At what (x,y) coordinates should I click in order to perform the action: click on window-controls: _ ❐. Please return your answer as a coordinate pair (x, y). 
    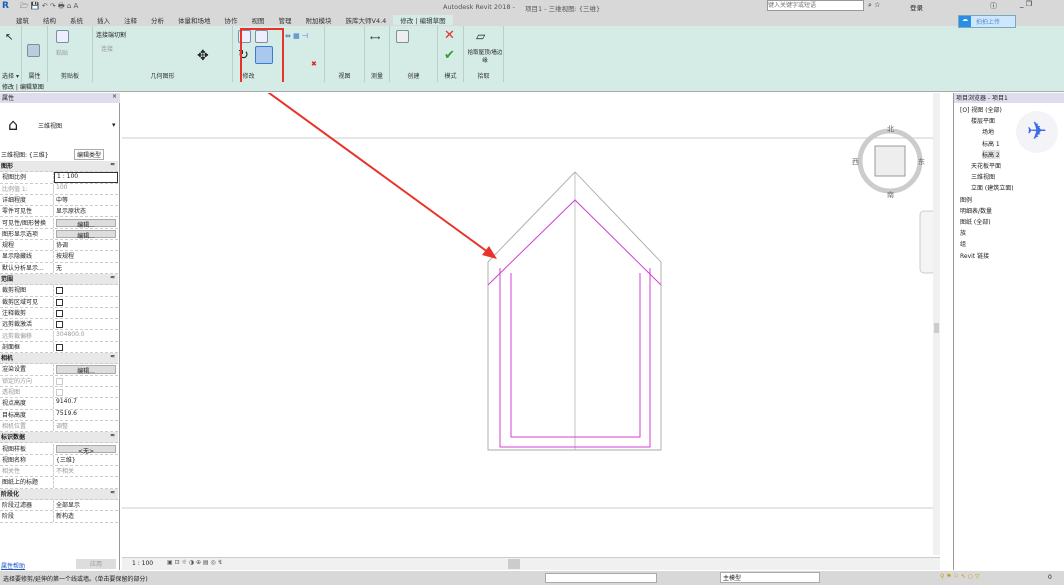
    Looking at the image, I should click on (1026, 4).